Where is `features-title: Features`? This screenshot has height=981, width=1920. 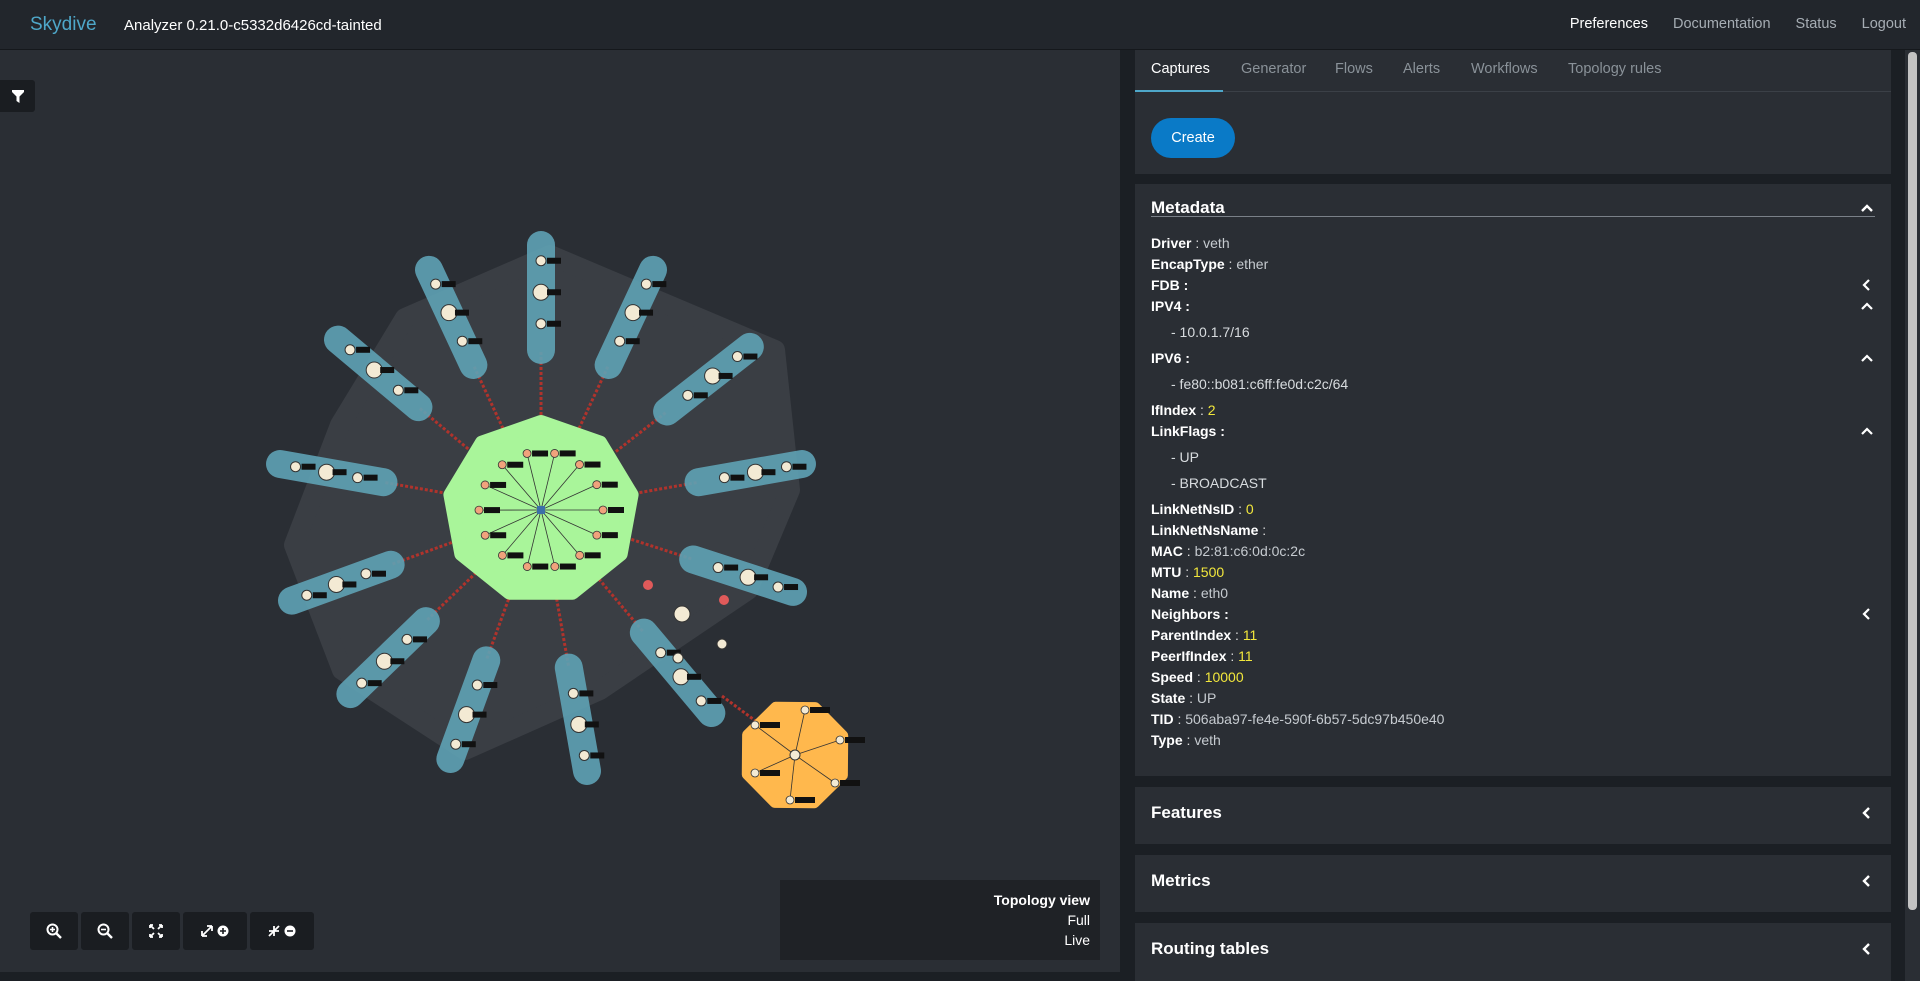
features-title: Features is located at coordinates (1186, 813).